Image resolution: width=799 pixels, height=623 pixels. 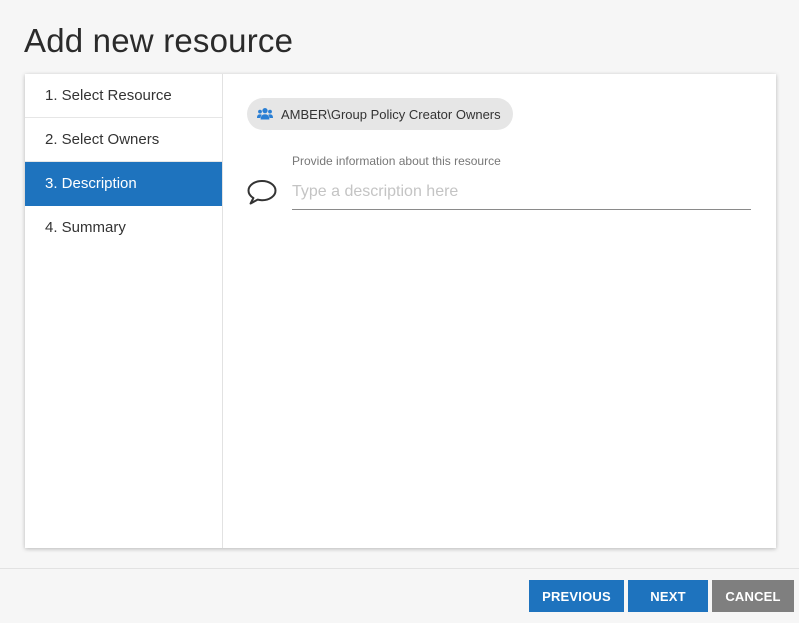 What do you see at coordinates (123, 140) in the screenshot?
I see `step-select-owners: 2. Select Owners` at bounding box center [123, 140].